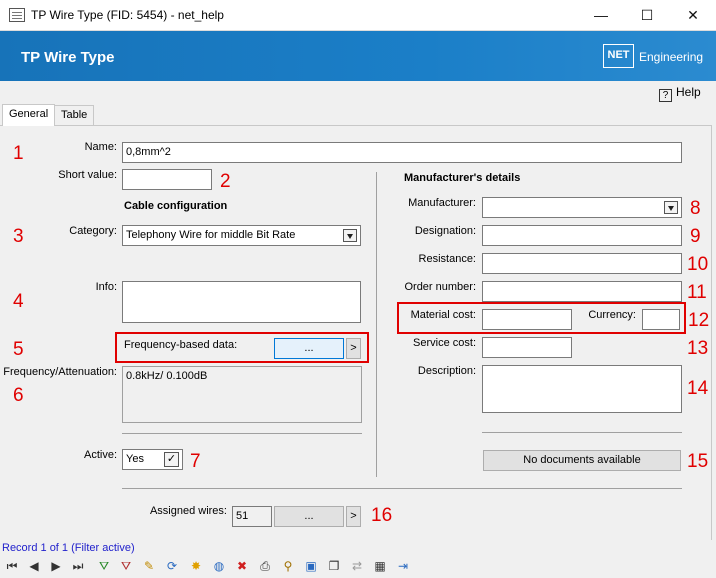  I want to click on short-value-label: Short value:, so click(87, 175).